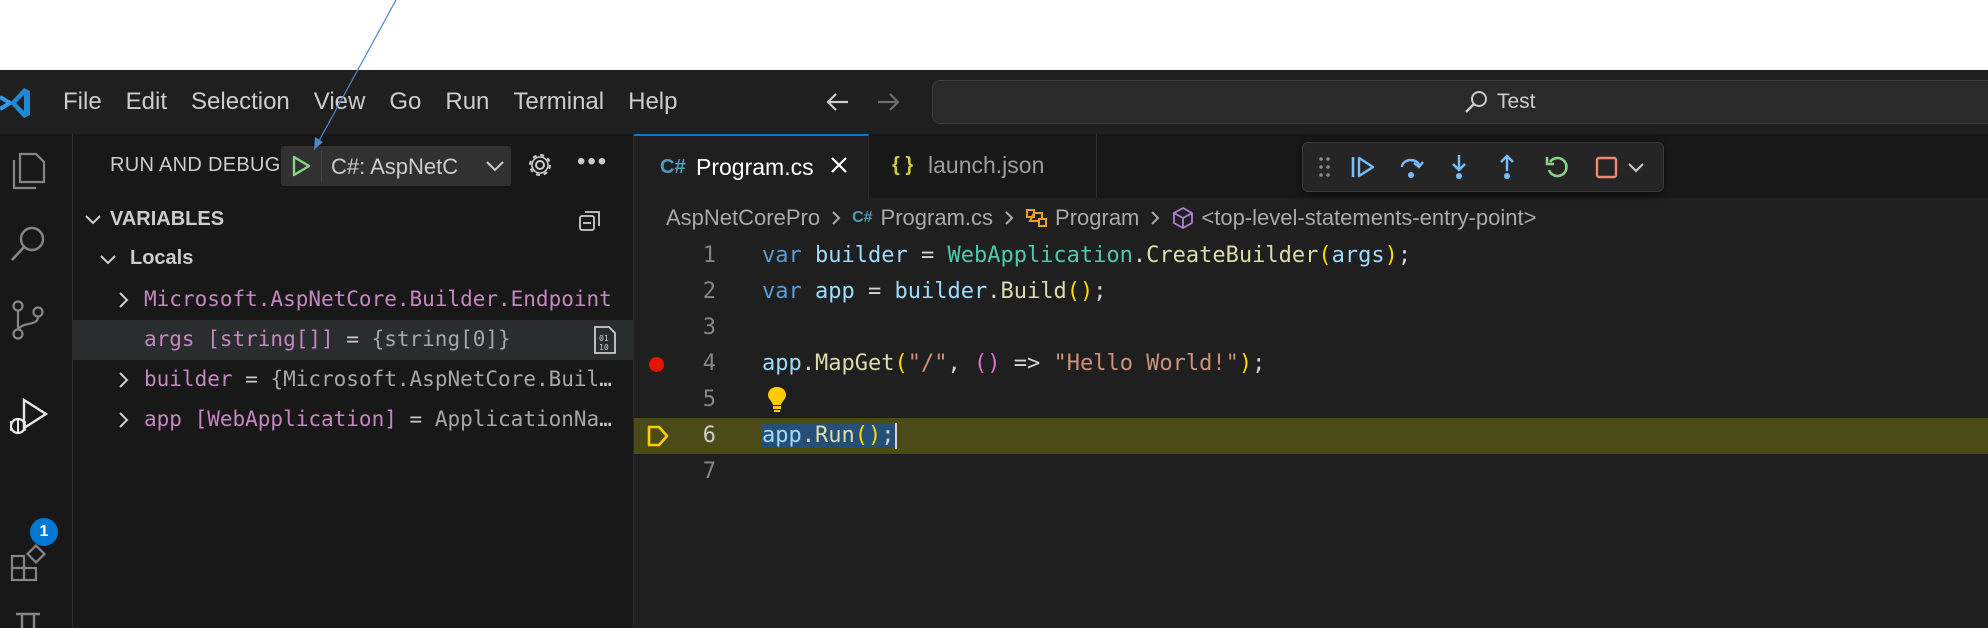  I want to click on code-line: 2 var app = builder.Build();, so click(1311, 292).